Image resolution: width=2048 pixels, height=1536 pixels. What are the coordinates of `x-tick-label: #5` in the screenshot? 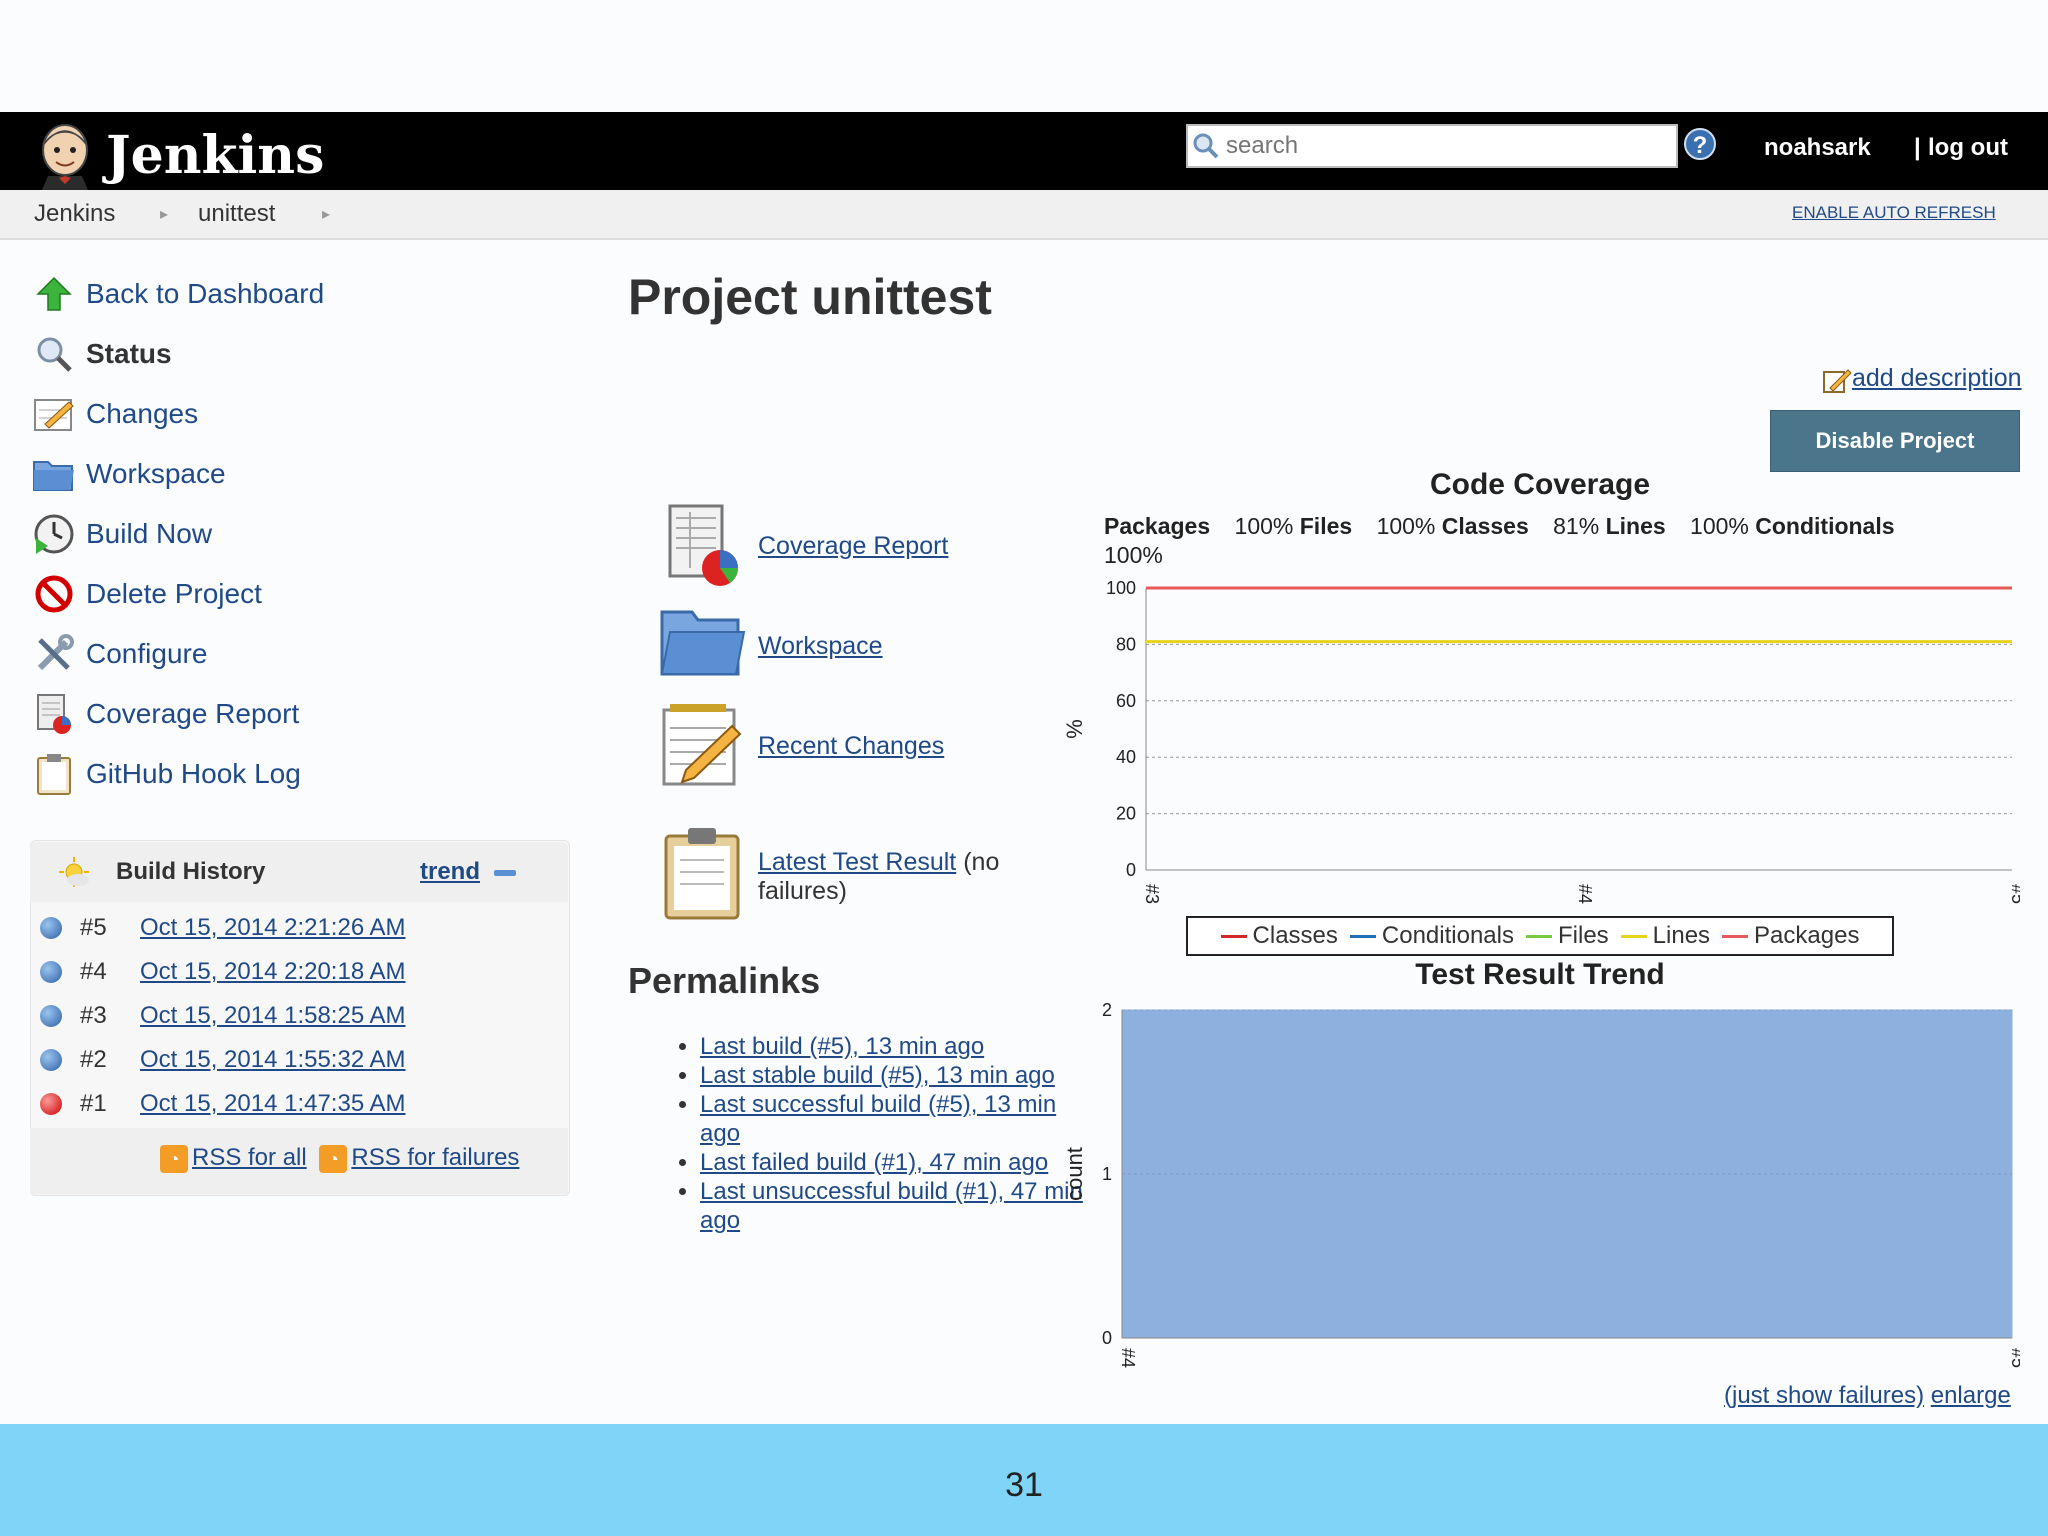 It's located at (2014, 894).